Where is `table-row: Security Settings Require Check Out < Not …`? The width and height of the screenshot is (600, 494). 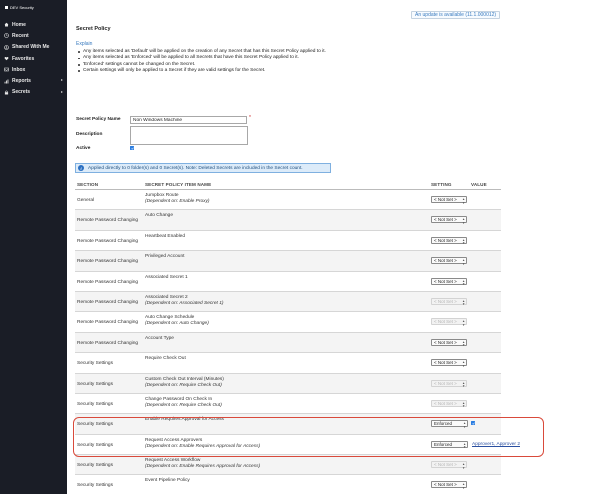
table-row: Security Settings Require Check Out < Not … is located at coordinates (288, 363).